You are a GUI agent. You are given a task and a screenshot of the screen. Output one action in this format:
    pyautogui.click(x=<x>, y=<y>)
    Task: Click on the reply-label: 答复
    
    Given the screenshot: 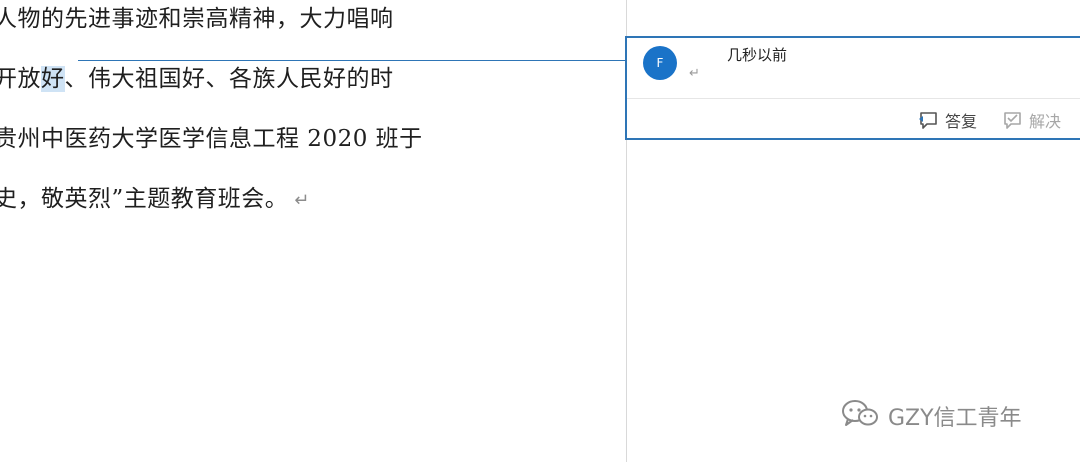 What is the action you would take?
    pyautogui.click(x=961, y=121)
    